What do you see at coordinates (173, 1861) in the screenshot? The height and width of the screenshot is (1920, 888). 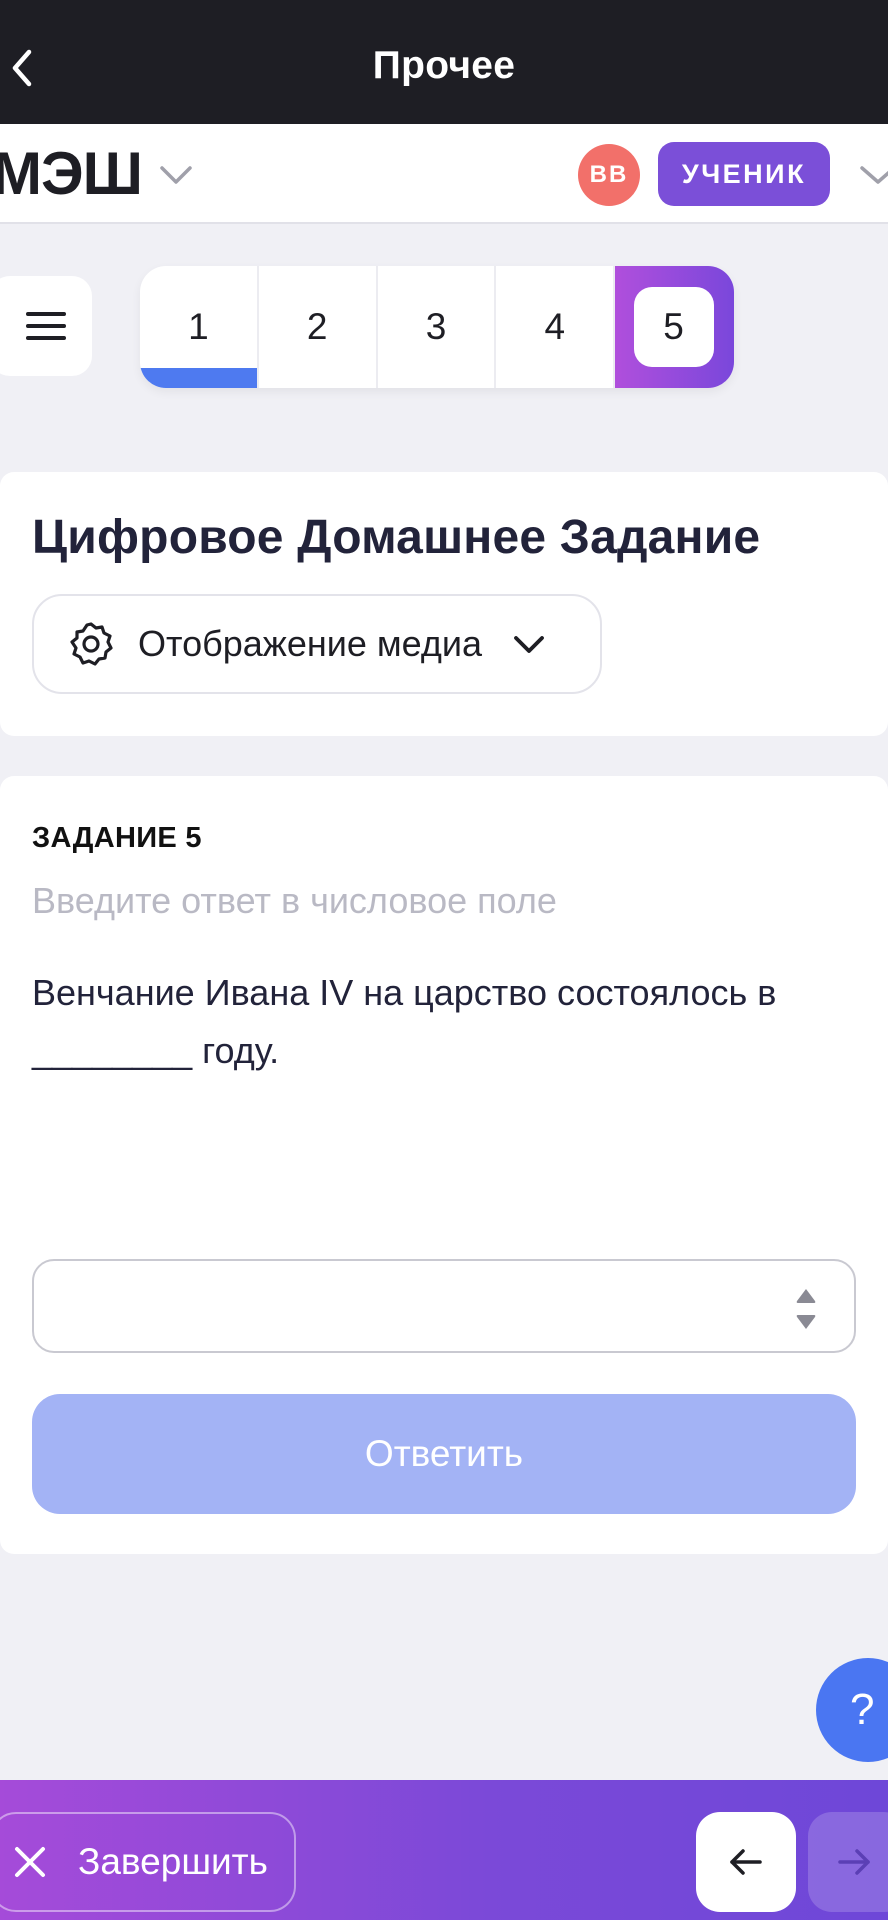 I see `finish-label: Завершить` at bounding box center [173, 1861].